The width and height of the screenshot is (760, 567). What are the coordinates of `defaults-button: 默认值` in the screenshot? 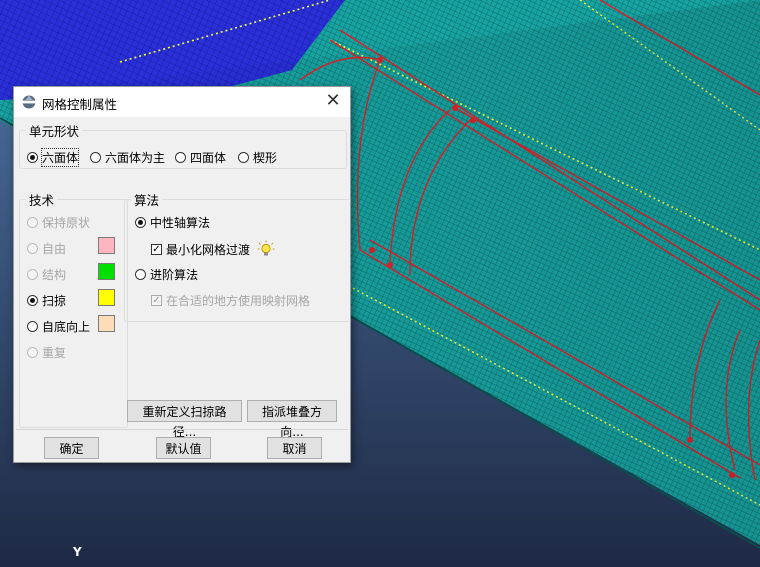 It's located at (183, 448).